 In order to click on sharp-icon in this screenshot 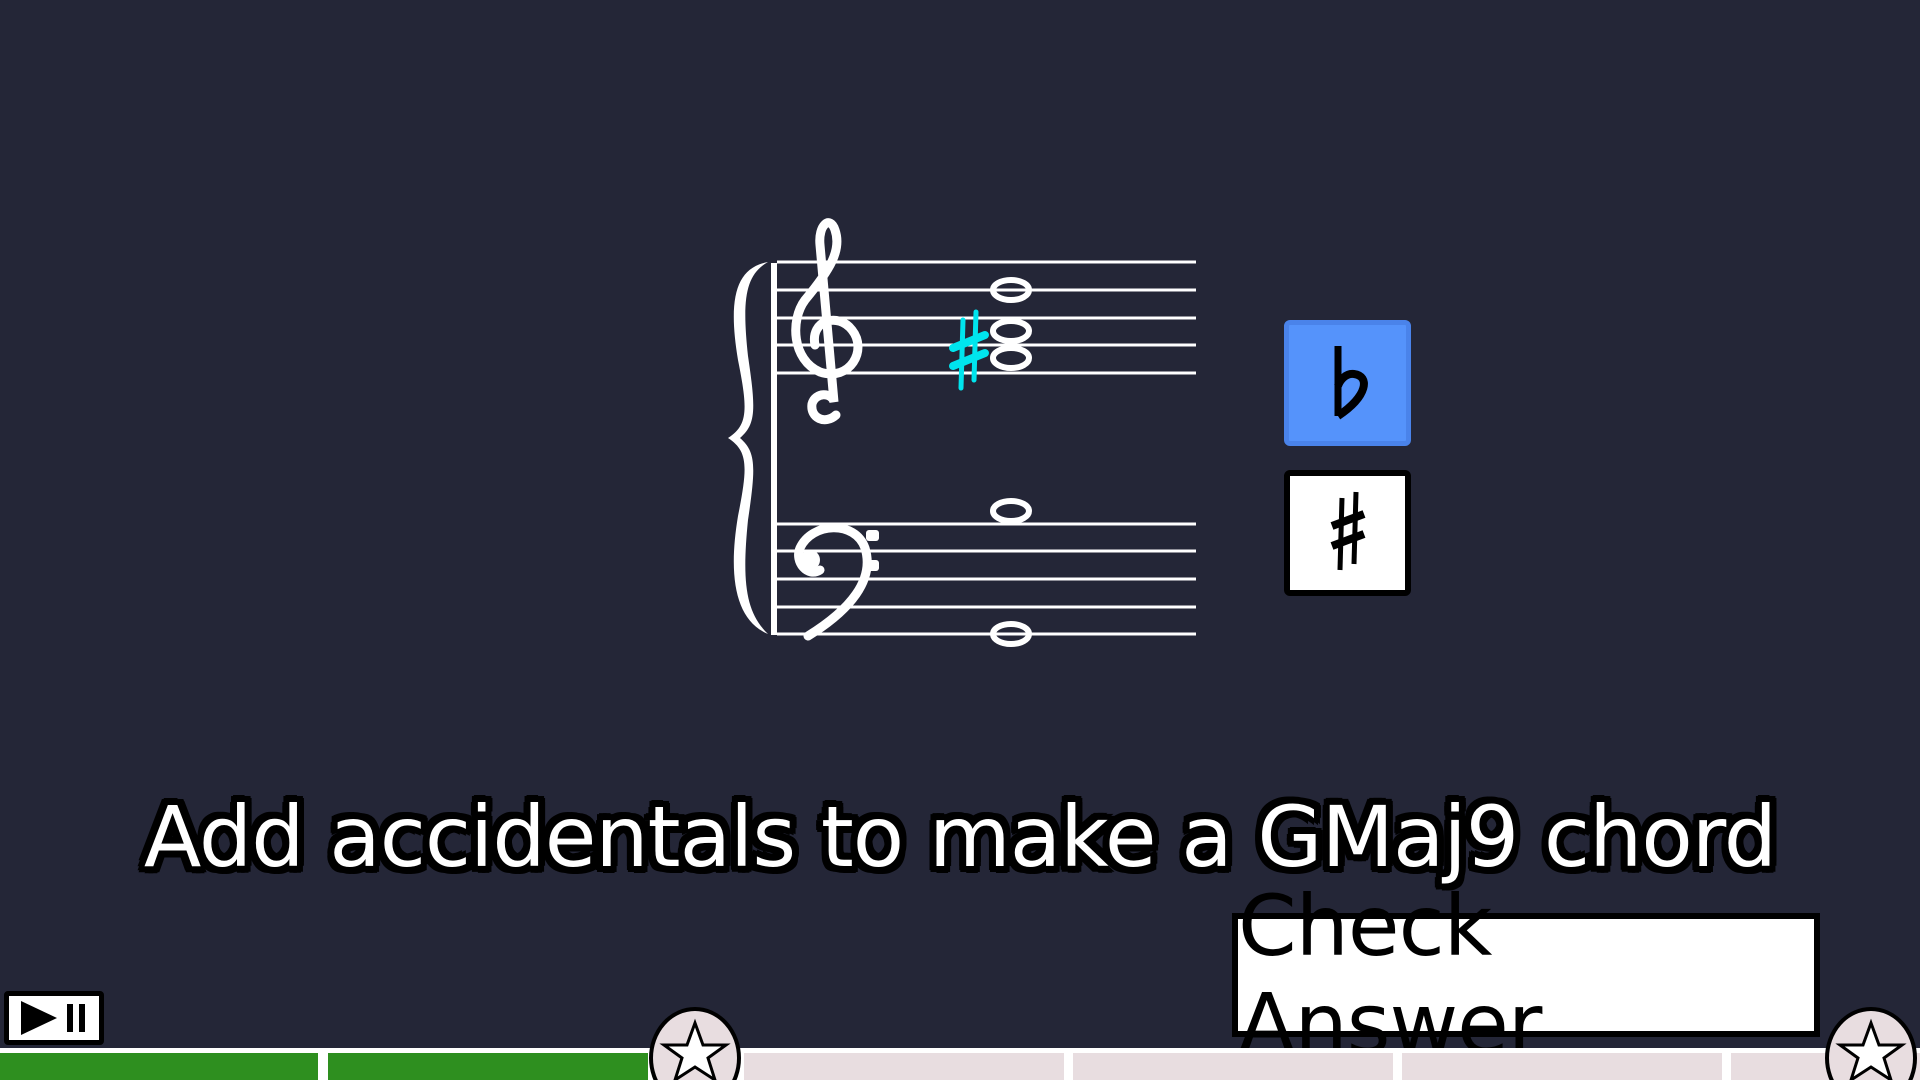, I will do `click(1347, 531)`.